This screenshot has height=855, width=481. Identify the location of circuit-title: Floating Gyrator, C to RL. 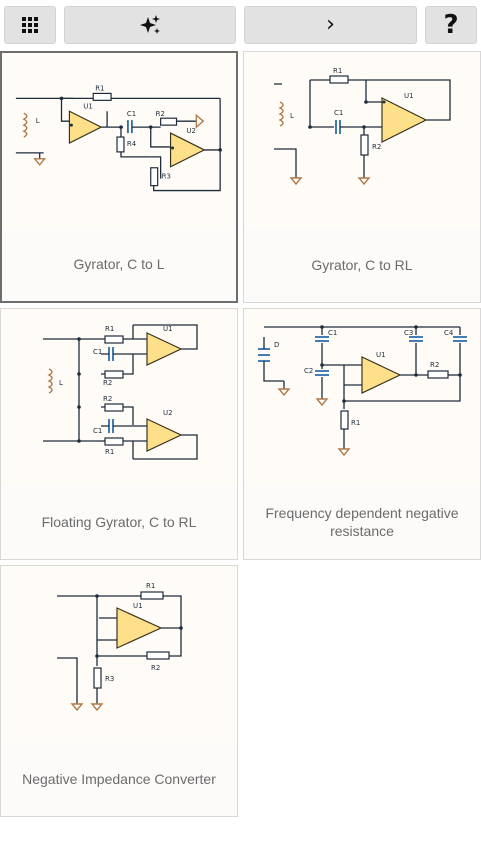
(119, 522).